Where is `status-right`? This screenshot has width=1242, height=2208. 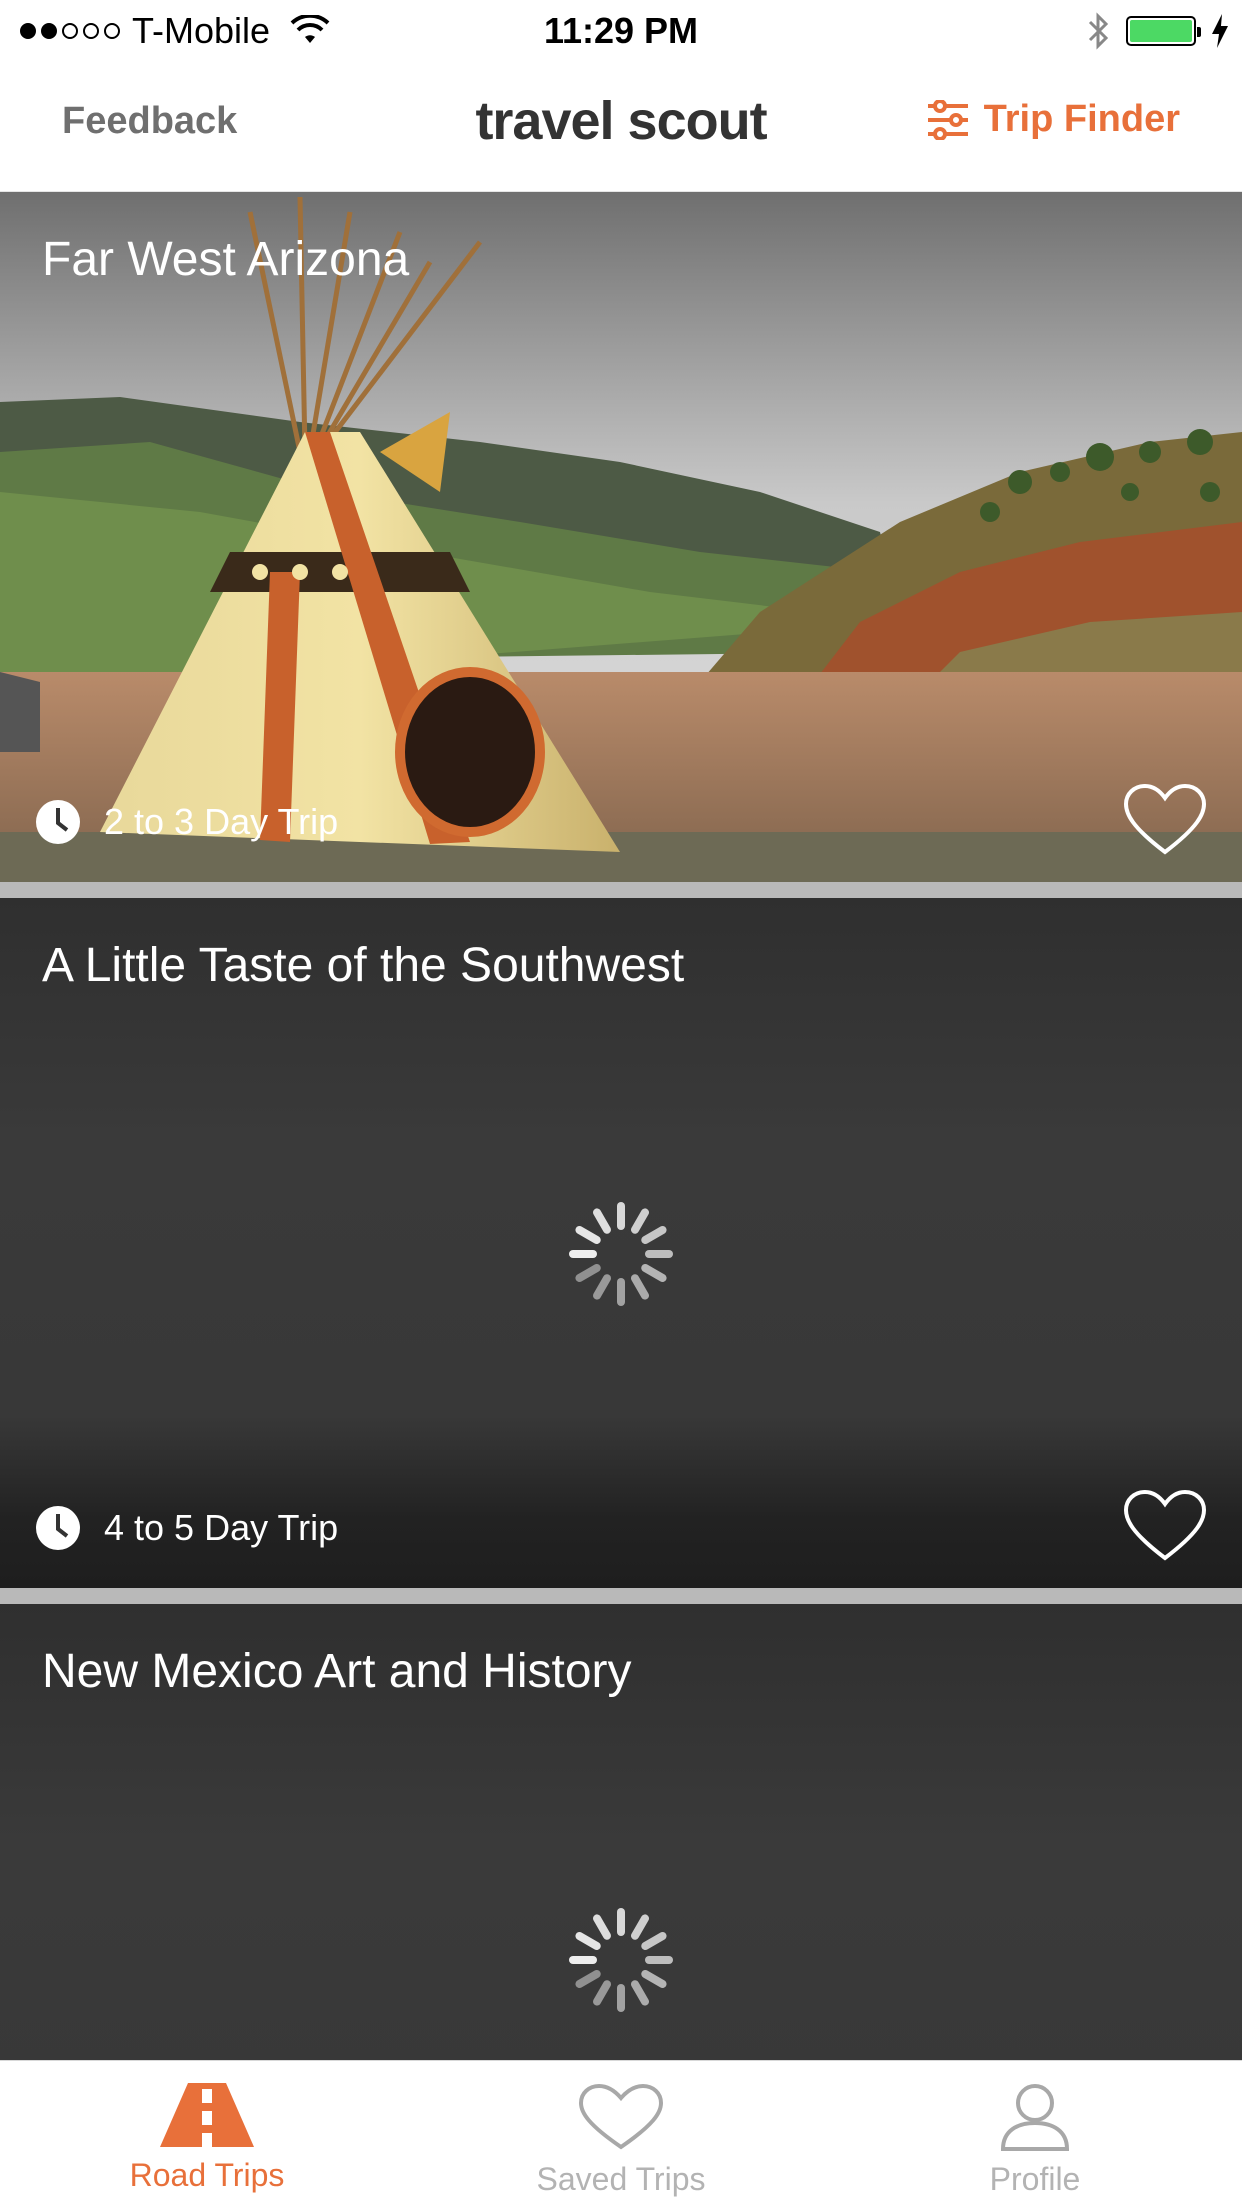 status-right is located at coordinates (1157, 31).